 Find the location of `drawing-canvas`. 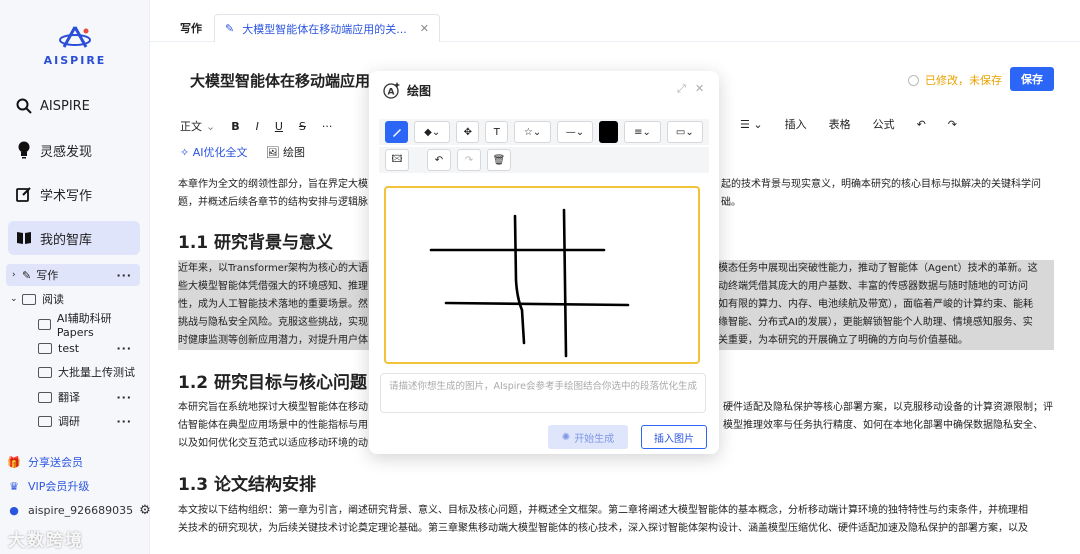

drawing-canvas is located at coordinates (542, 275).